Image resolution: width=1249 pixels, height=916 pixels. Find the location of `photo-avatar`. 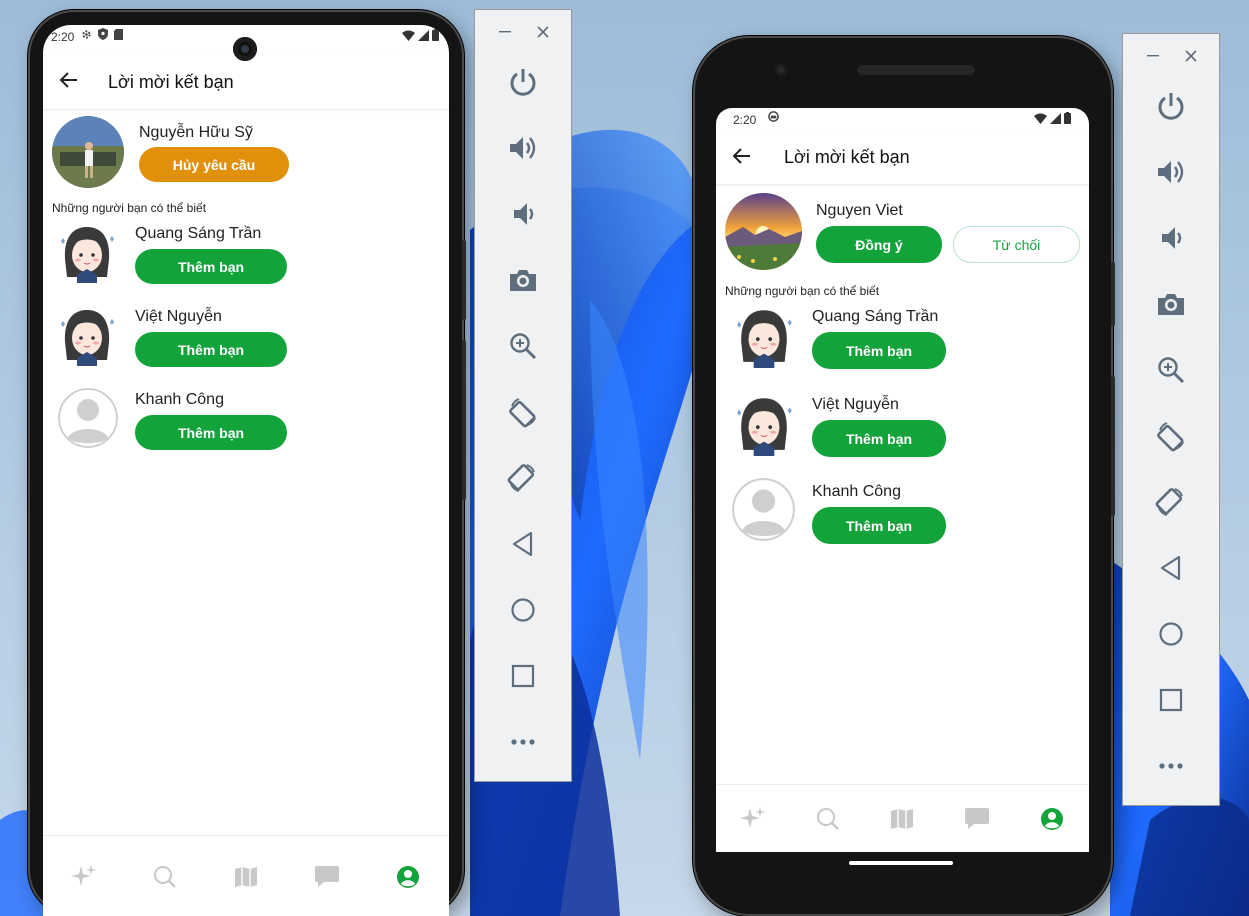

photo-avatar is located at coordinates (88, 152).